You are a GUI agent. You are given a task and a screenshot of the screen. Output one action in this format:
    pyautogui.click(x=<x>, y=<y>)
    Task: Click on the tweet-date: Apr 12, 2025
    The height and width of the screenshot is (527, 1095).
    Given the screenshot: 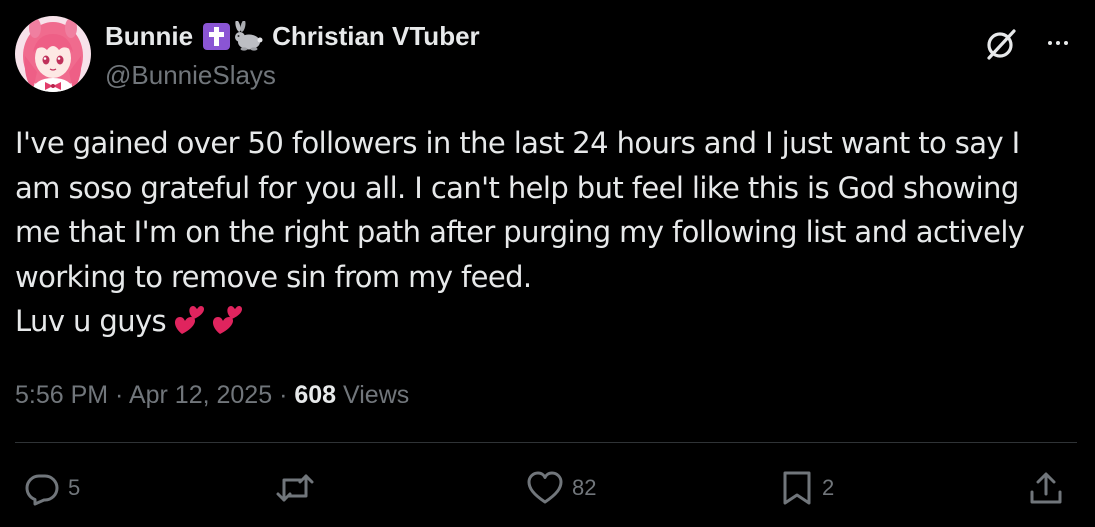 What is the action you would take?
    pyautogui.click(x=200, y=395)
    